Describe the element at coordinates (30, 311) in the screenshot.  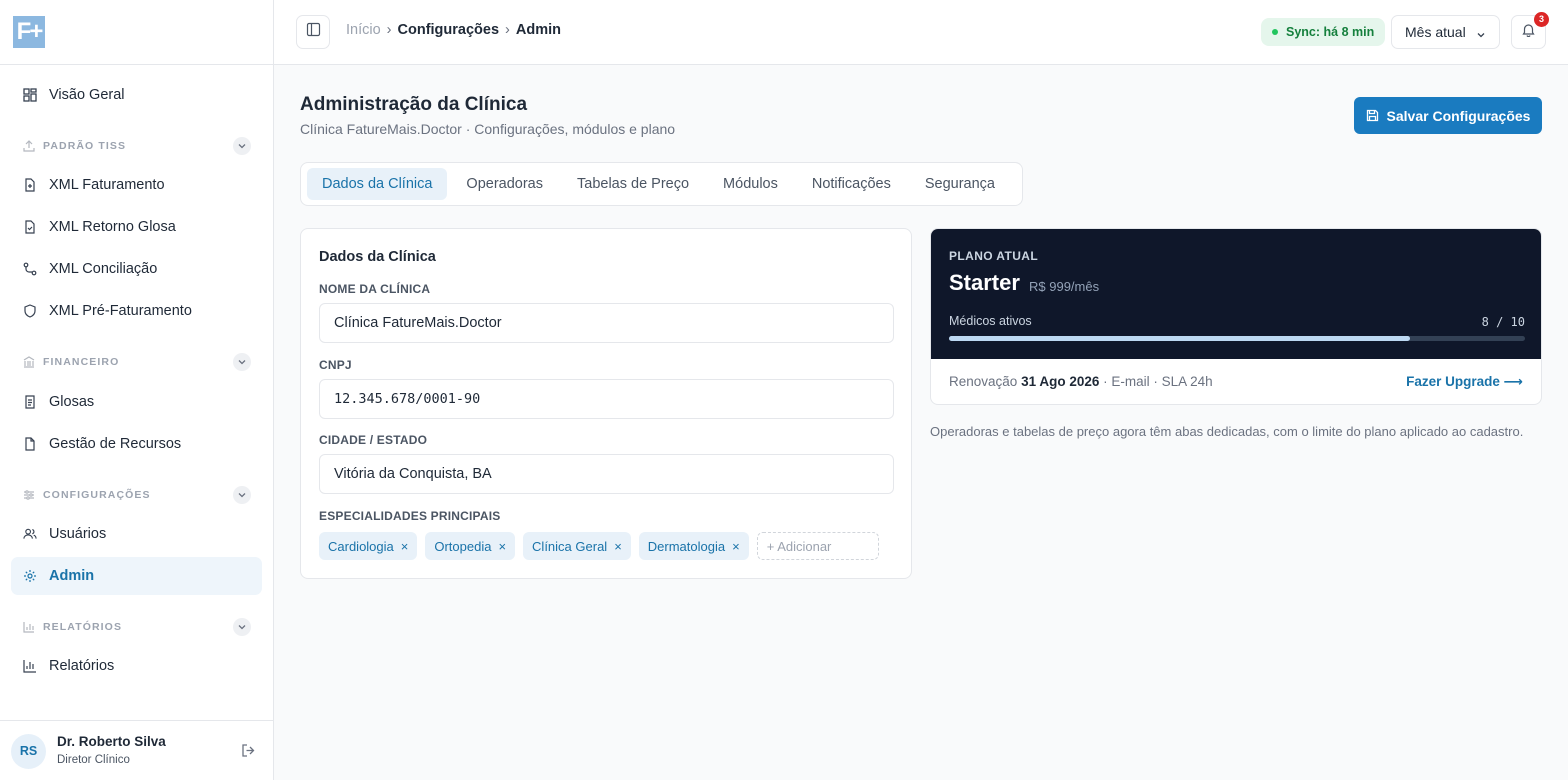
I see `shield-icon` at that location.